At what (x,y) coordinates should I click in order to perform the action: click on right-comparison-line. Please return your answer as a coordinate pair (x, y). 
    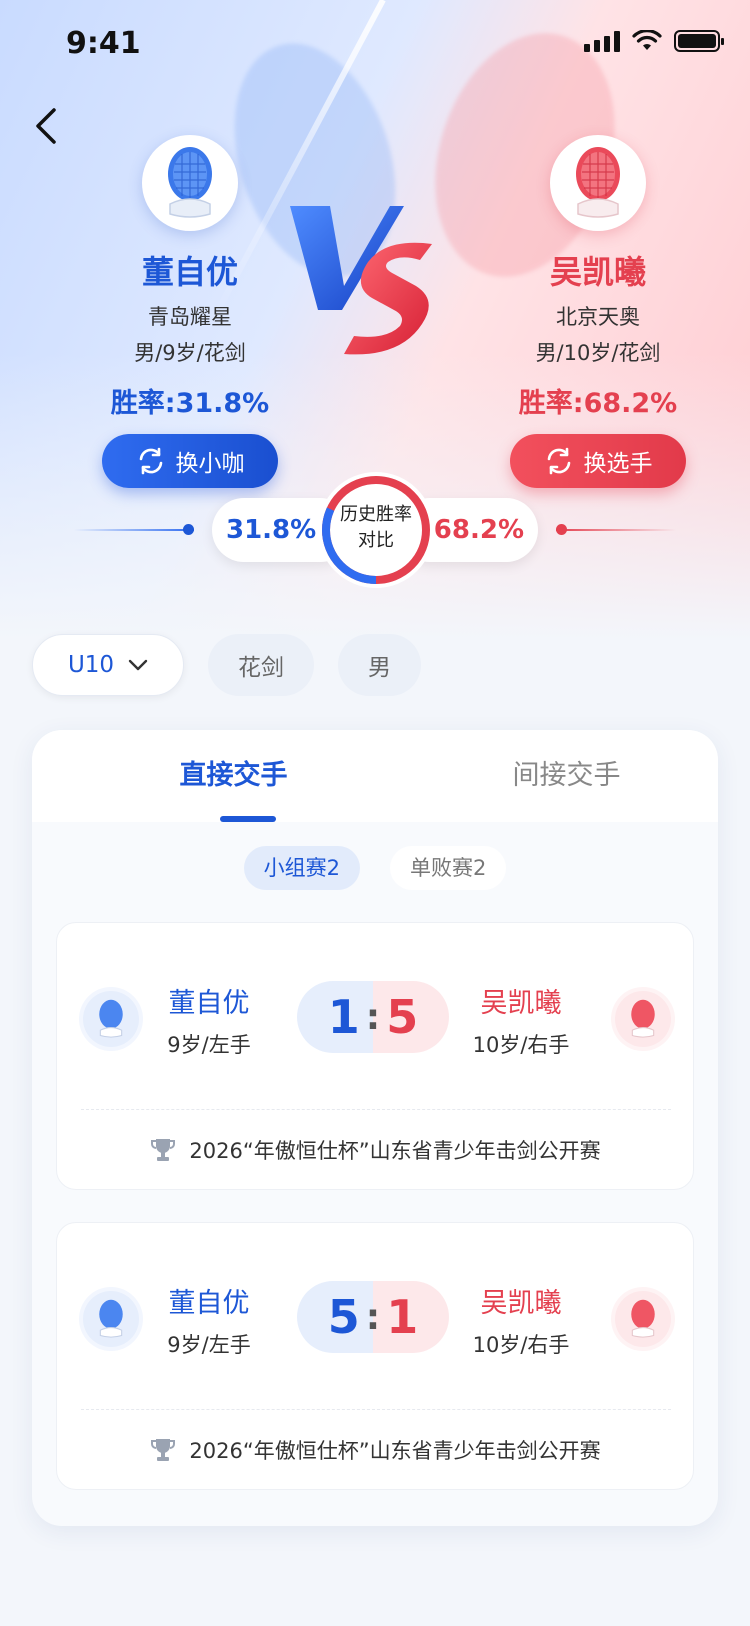
    Looking at the image, I should click on (616, 530).